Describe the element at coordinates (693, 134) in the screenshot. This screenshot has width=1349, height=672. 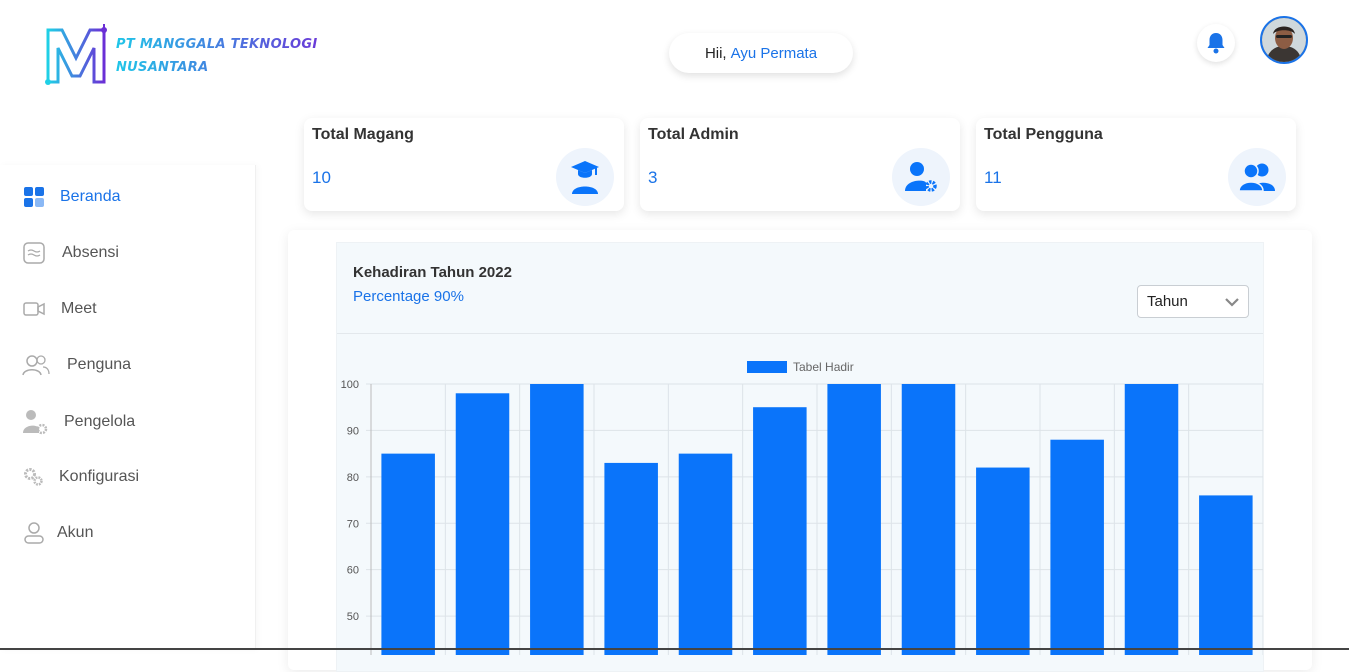
I see `stat-title: Total Admin` at that location.